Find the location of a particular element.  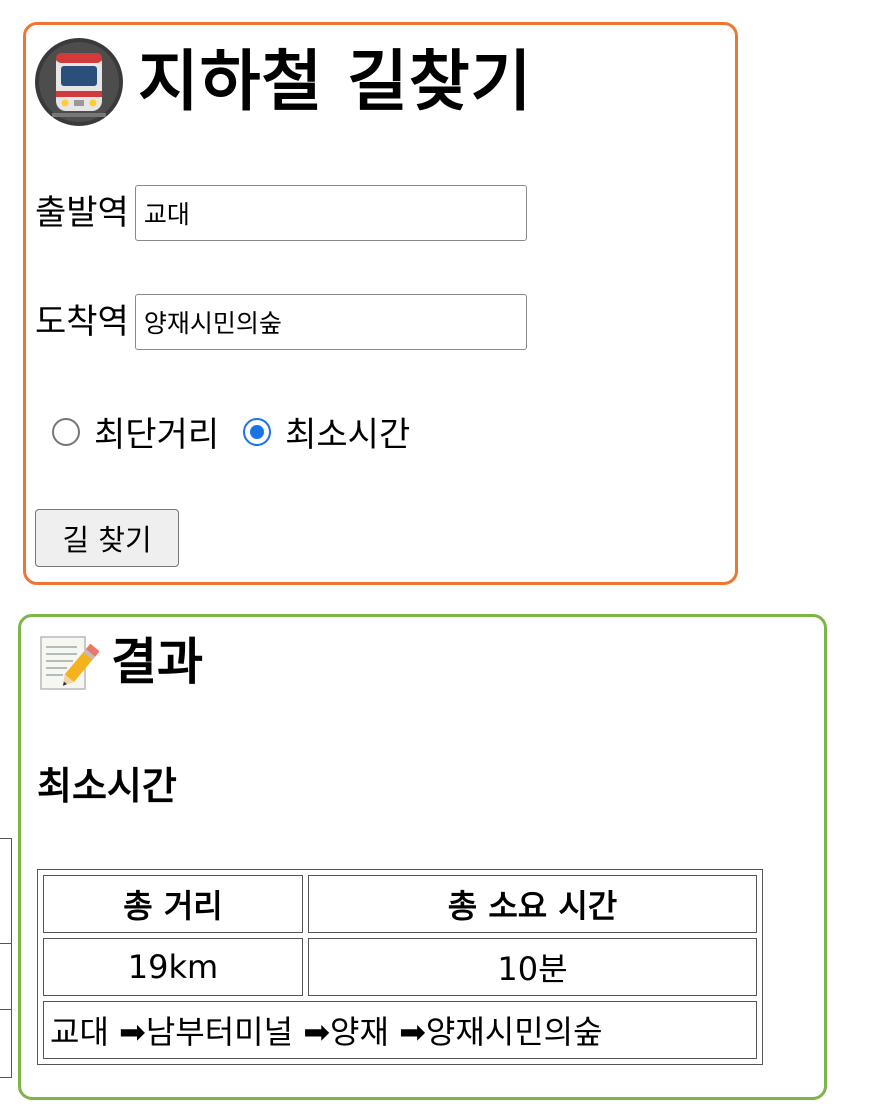

table-row: 교대 ➡남부터미널 ➡양재 ➡양재시민의숲 is located at coordinates (400, 1030).